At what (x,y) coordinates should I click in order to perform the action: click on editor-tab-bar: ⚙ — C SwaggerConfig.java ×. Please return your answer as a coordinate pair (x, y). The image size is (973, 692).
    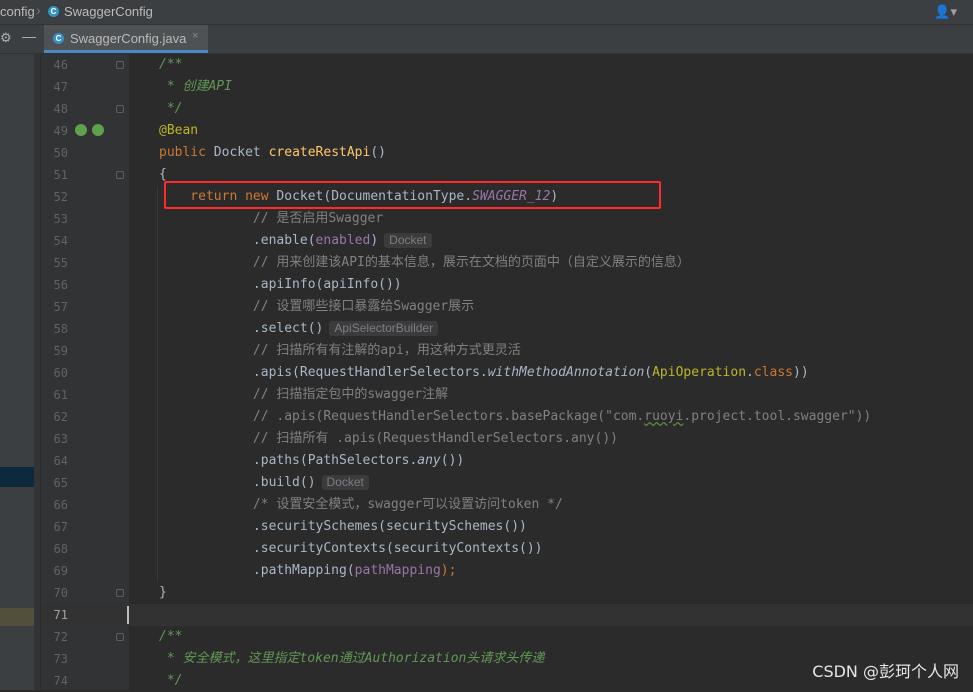
    Looking at the image, I should click on (486, 39).